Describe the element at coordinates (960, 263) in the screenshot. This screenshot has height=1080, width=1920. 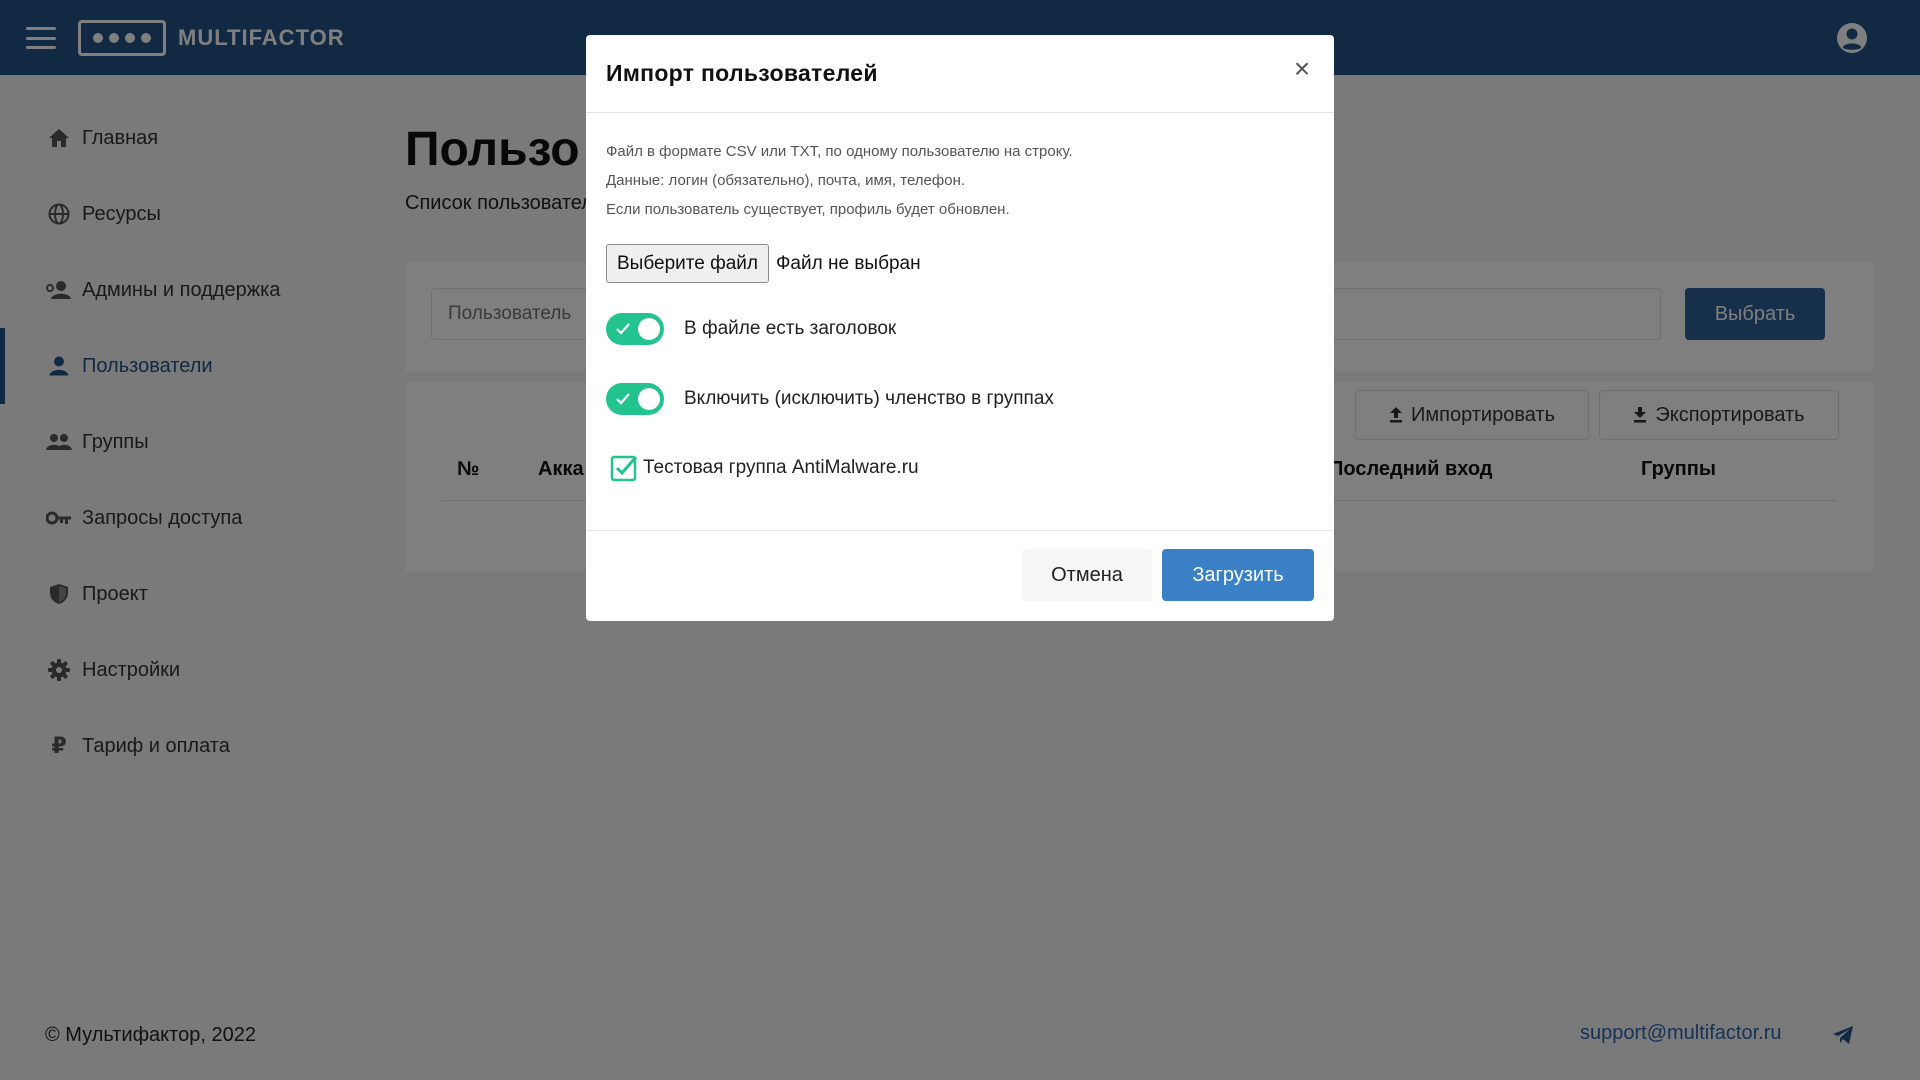
I see `file-picker: Выберите файл Файл не выбран` at that location.